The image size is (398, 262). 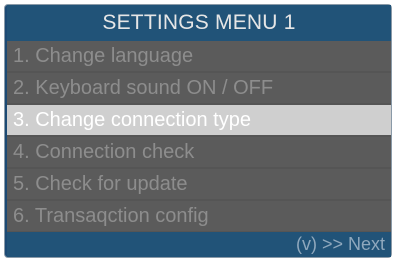 What do you see at coordinates (103, 56) in the screenshot?
I see `menu-item-label: 1. Change language` at bounding box center [103, 56].